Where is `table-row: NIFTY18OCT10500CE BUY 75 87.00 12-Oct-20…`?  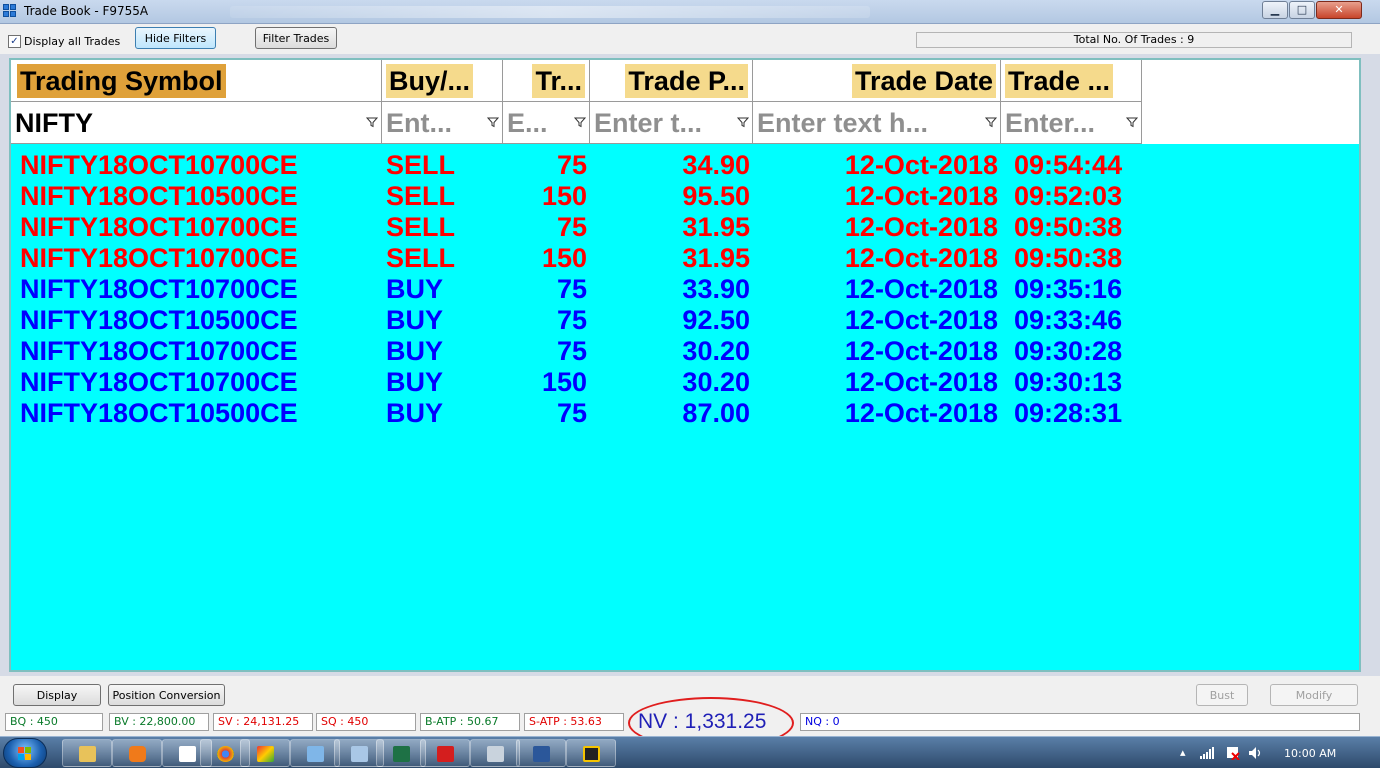 table-row: NIFTY18OCT10500CE BUY 75 87.00 12-Oct-20… is located at coordinates (685, 413).